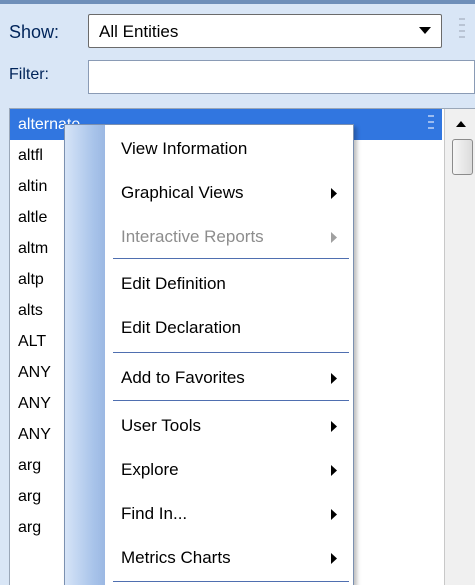 Image resolution: width=475 pixels, height=585 pixels. What do you see at coordinates (265, 31) in the screenshot?
I see `show-dropdown: All Entities` at bounding box center [265, 31].